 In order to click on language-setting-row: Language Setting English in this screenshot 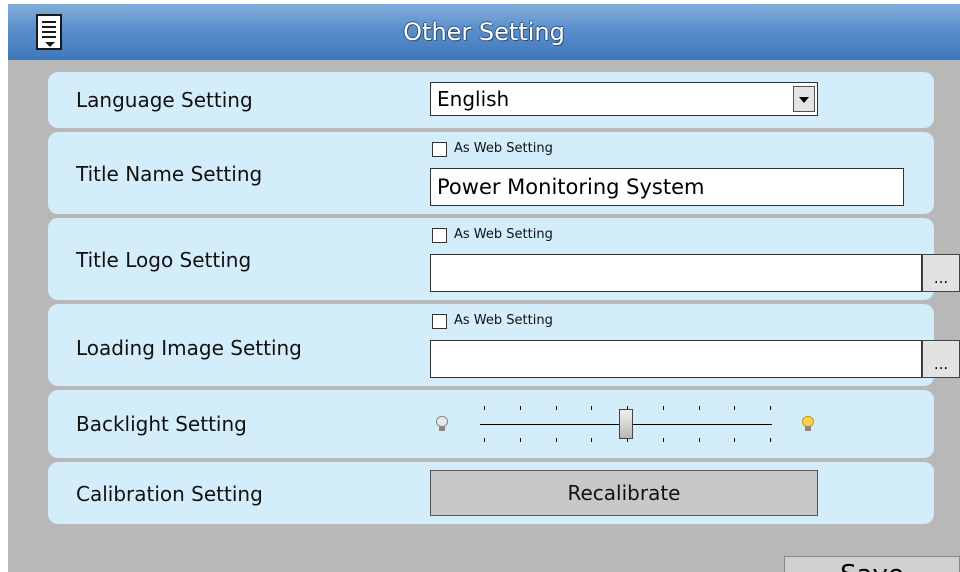, I will do `click(491, 100)`.